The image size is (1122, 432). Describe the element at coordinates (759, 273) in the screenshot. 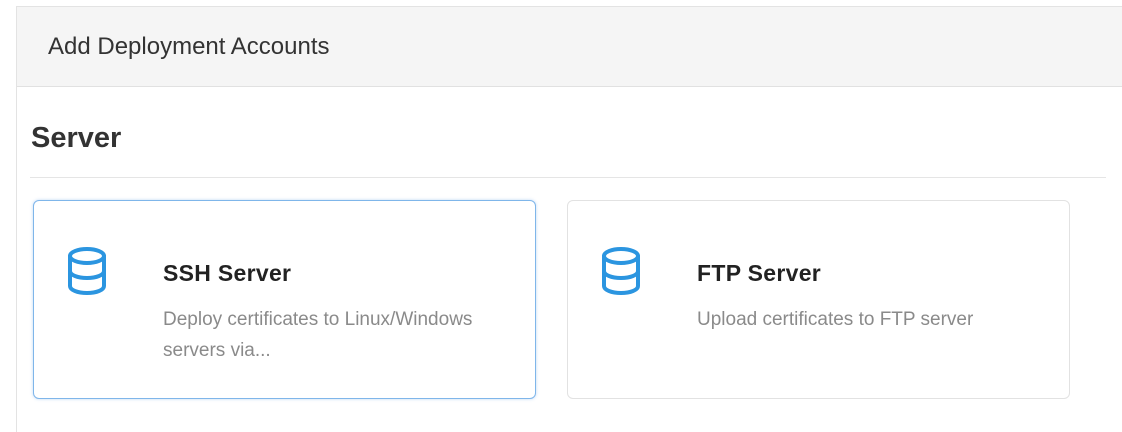

I see `card-title: FTP Server` at that location.